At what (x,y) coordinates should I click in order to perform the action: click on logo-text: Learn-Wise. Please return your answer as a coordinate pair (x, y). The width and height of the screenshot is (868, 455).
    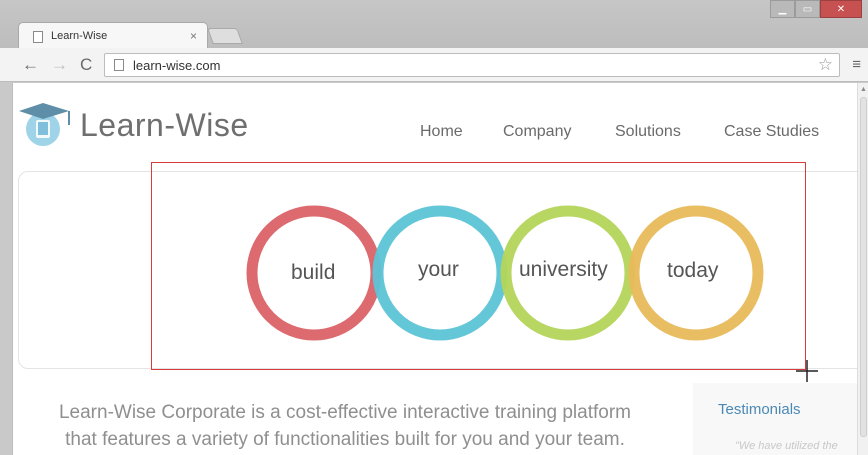
    Looking at the image, I should click on (164, 125).